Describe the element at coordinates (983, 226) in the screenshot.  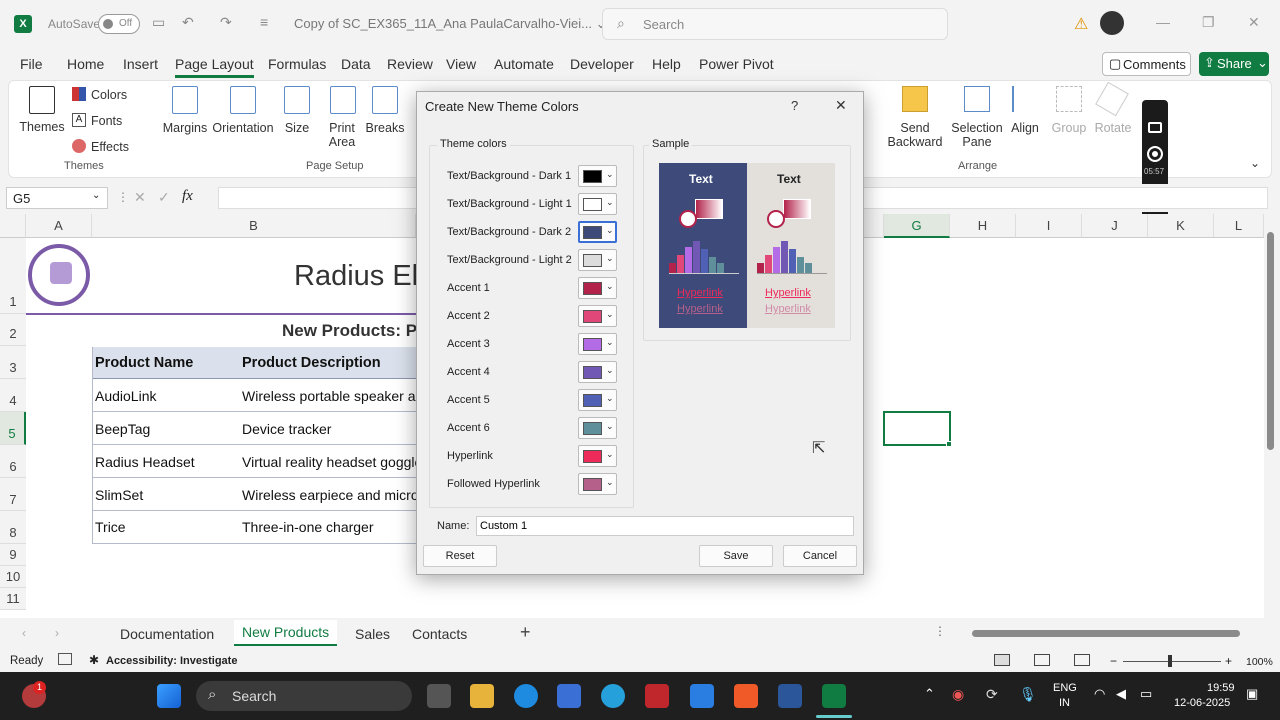
I see `column-header-h: H` at that location.